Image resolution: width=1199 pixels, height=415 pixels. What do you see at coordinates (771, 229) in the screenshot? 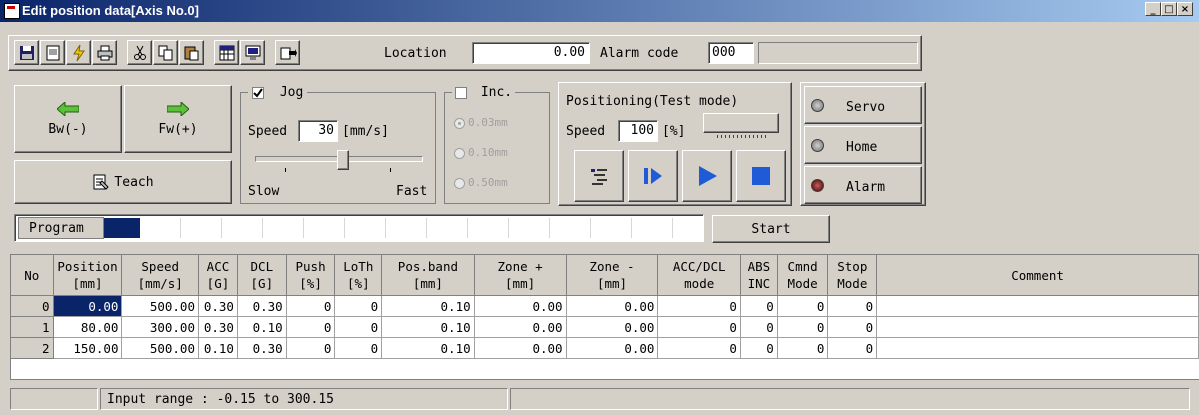
I see `start-button: Start` at bounding box center [771, 229].